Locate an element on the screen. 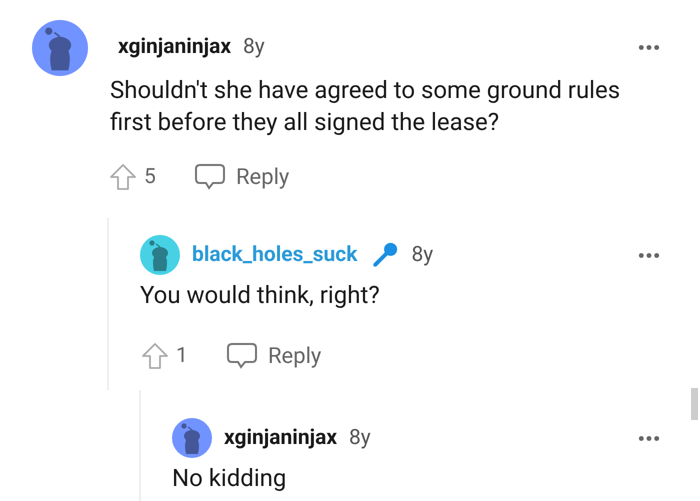  comment-text: No kidding is located at coordinates (230, 478).